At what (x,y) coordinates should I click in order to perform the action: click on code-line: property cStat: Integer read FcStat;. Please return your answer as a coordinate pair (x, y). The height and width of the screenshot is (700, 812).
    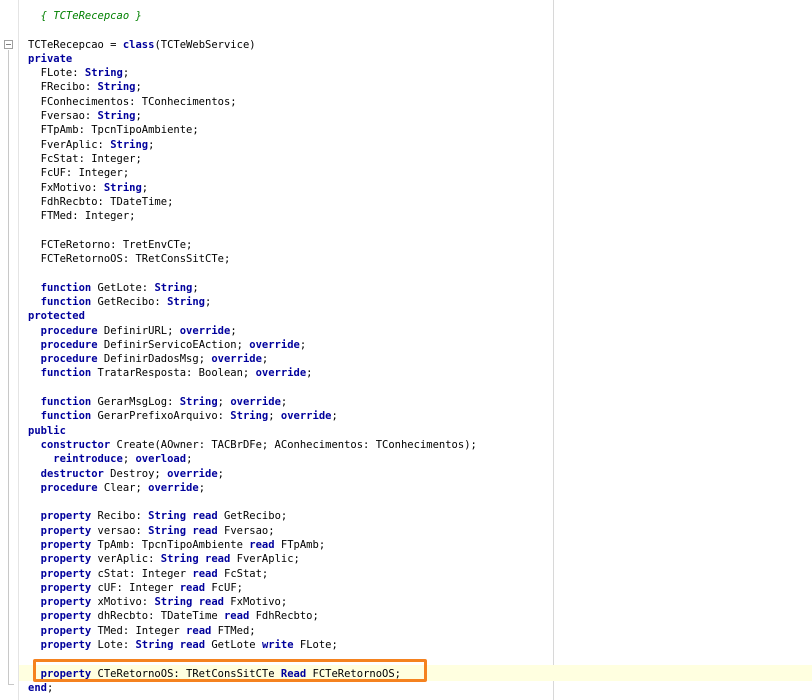
    Looking at the image, I should click on (252, 574).